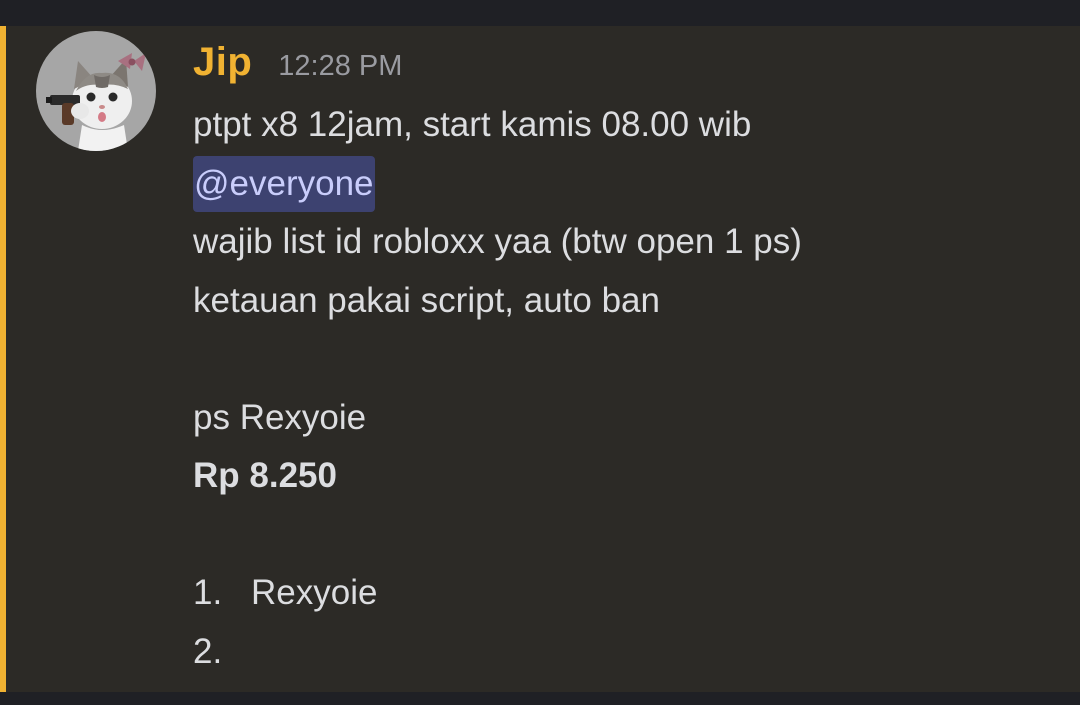 The image size is (1080, 705). I want to click on author-name: Jip, so click(222, 62).